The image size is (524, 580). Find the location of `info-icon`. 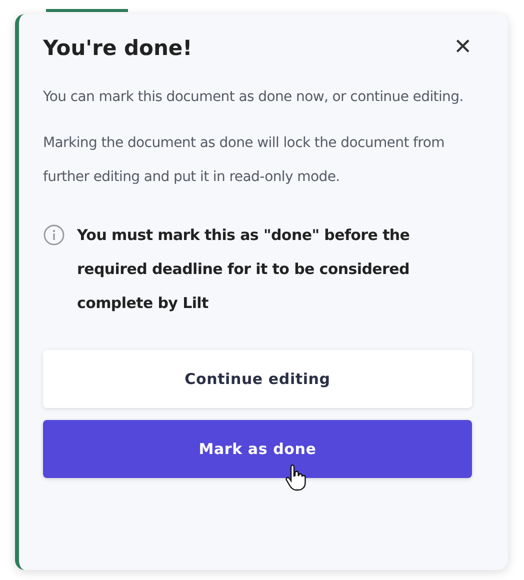

info-icon is located at coordinates (54, 235).